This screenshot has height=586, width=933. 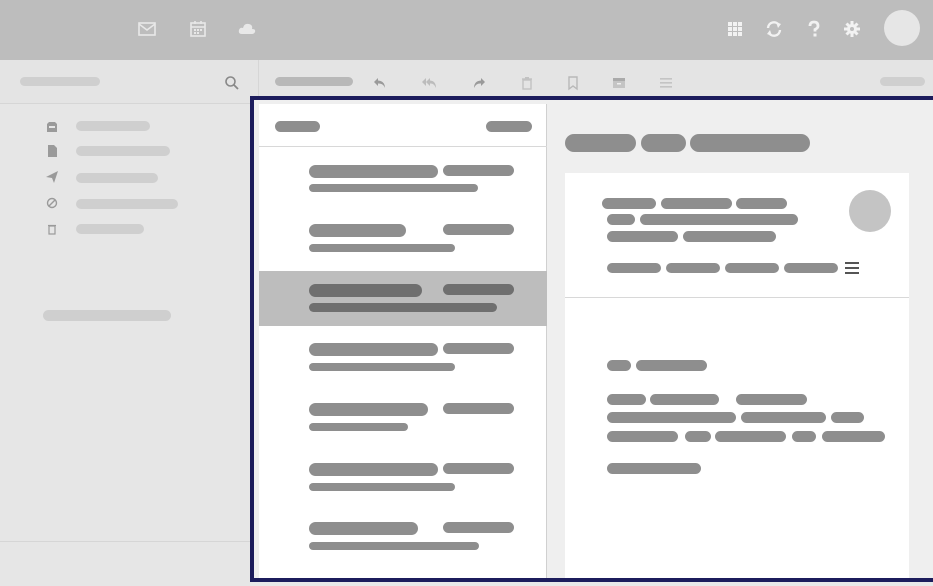 I want to click on date-value, so click(x=729, y=236).